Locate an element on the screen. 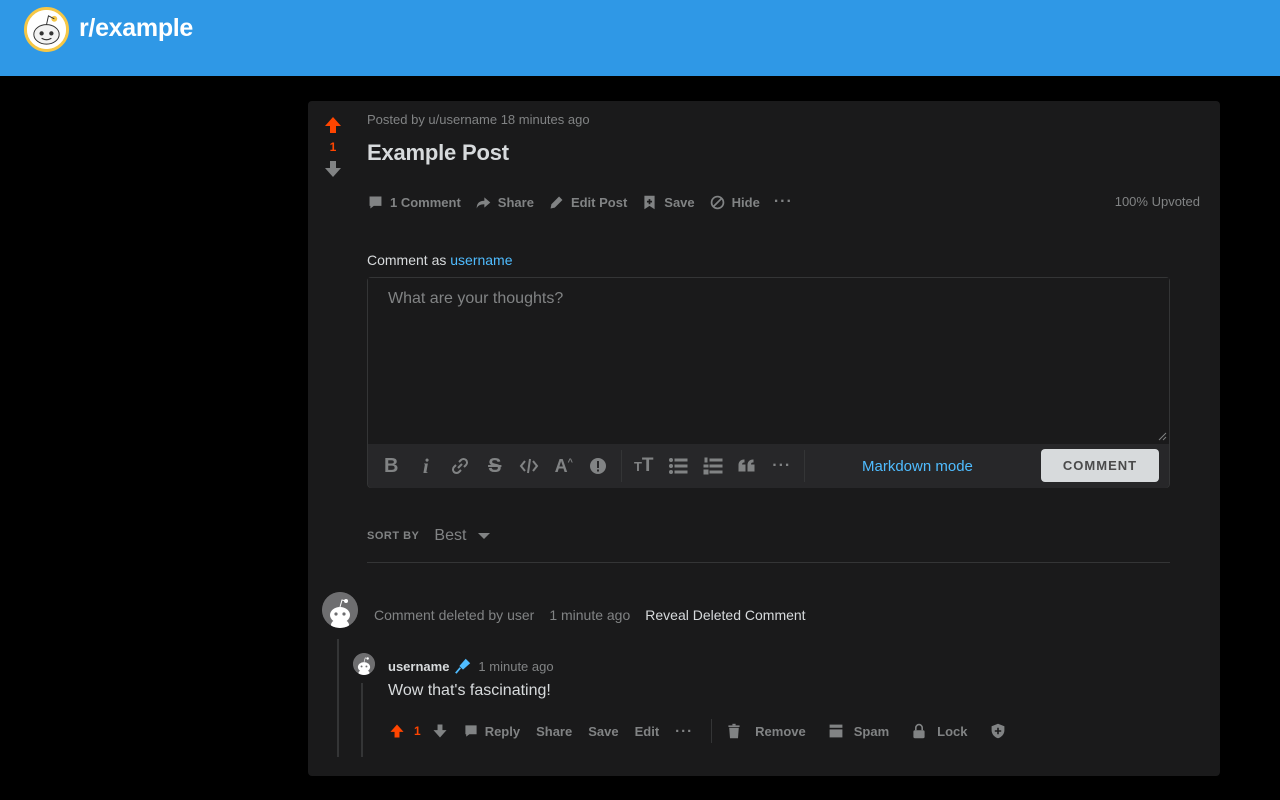 Image resolution: width=1280 pixels, height=800 pixels. comment-as-label: Comment as username is located at coordinates (440, 260).